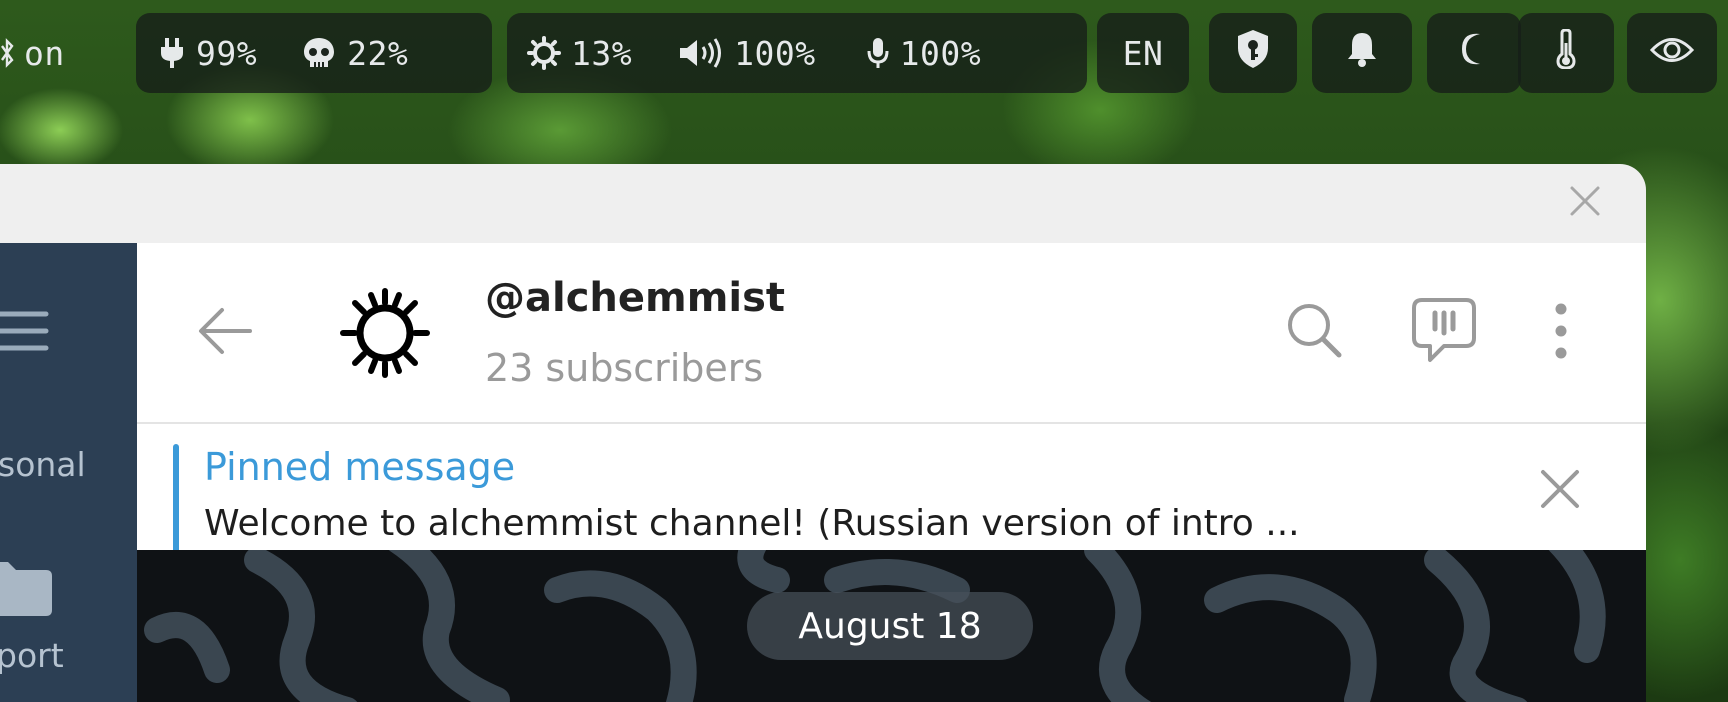 The height and width of the screenshot is (702, 1728). I want to click on bluetooth-icon, so click(7, 53).